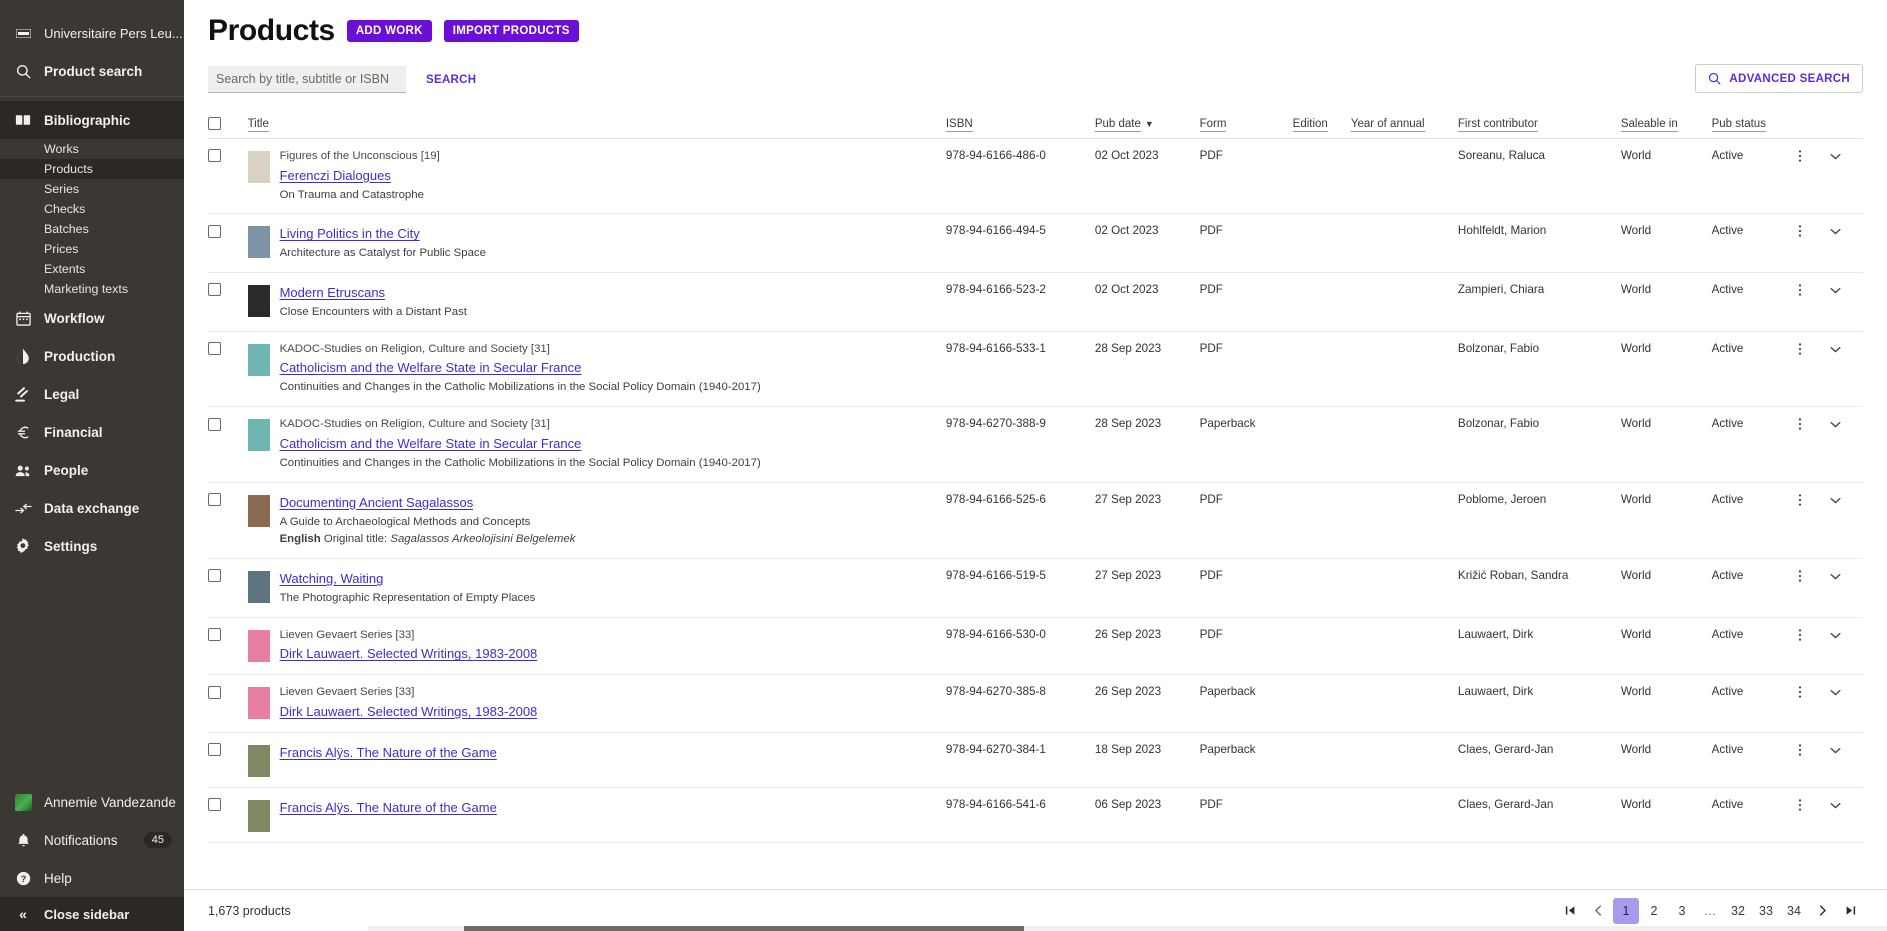 This screenshot has height=931, width=1887. Describe the element at coordinates (1626, 910) in the screenshot. I see `pagination-page-1: 1` at that location.